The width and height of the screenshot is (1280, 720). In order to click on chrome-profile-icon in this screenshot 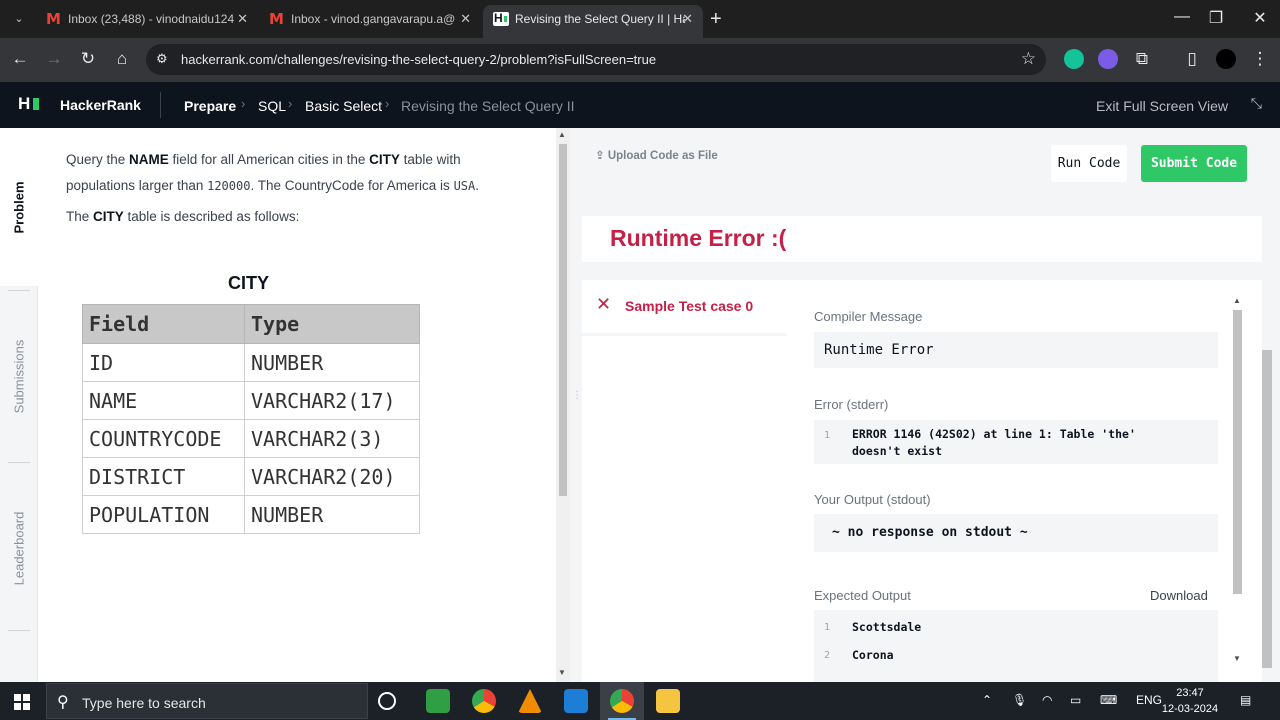, I will do `click(622, 701)`.